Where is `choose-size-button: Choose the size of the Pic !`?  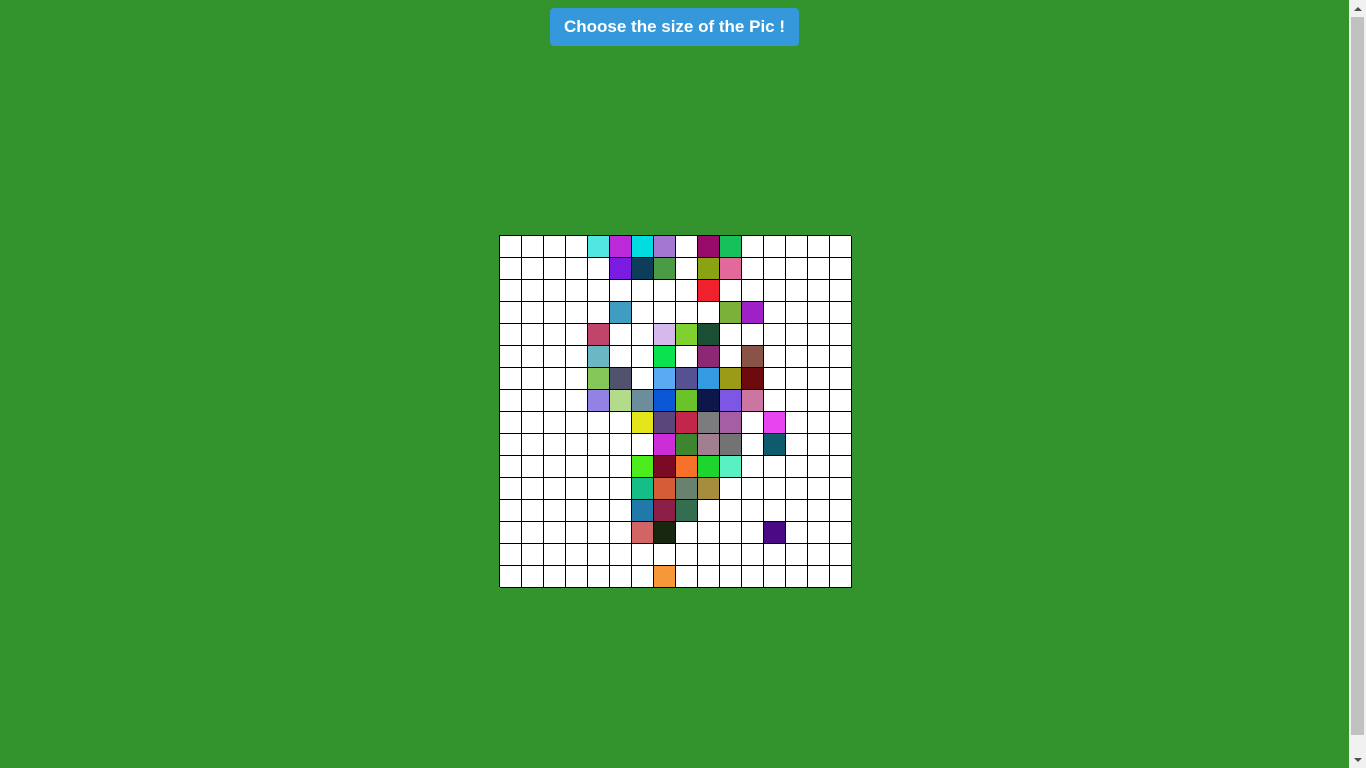
choose-size-button: Choose the size of the Pic ! is located at coordinates (674, 27).